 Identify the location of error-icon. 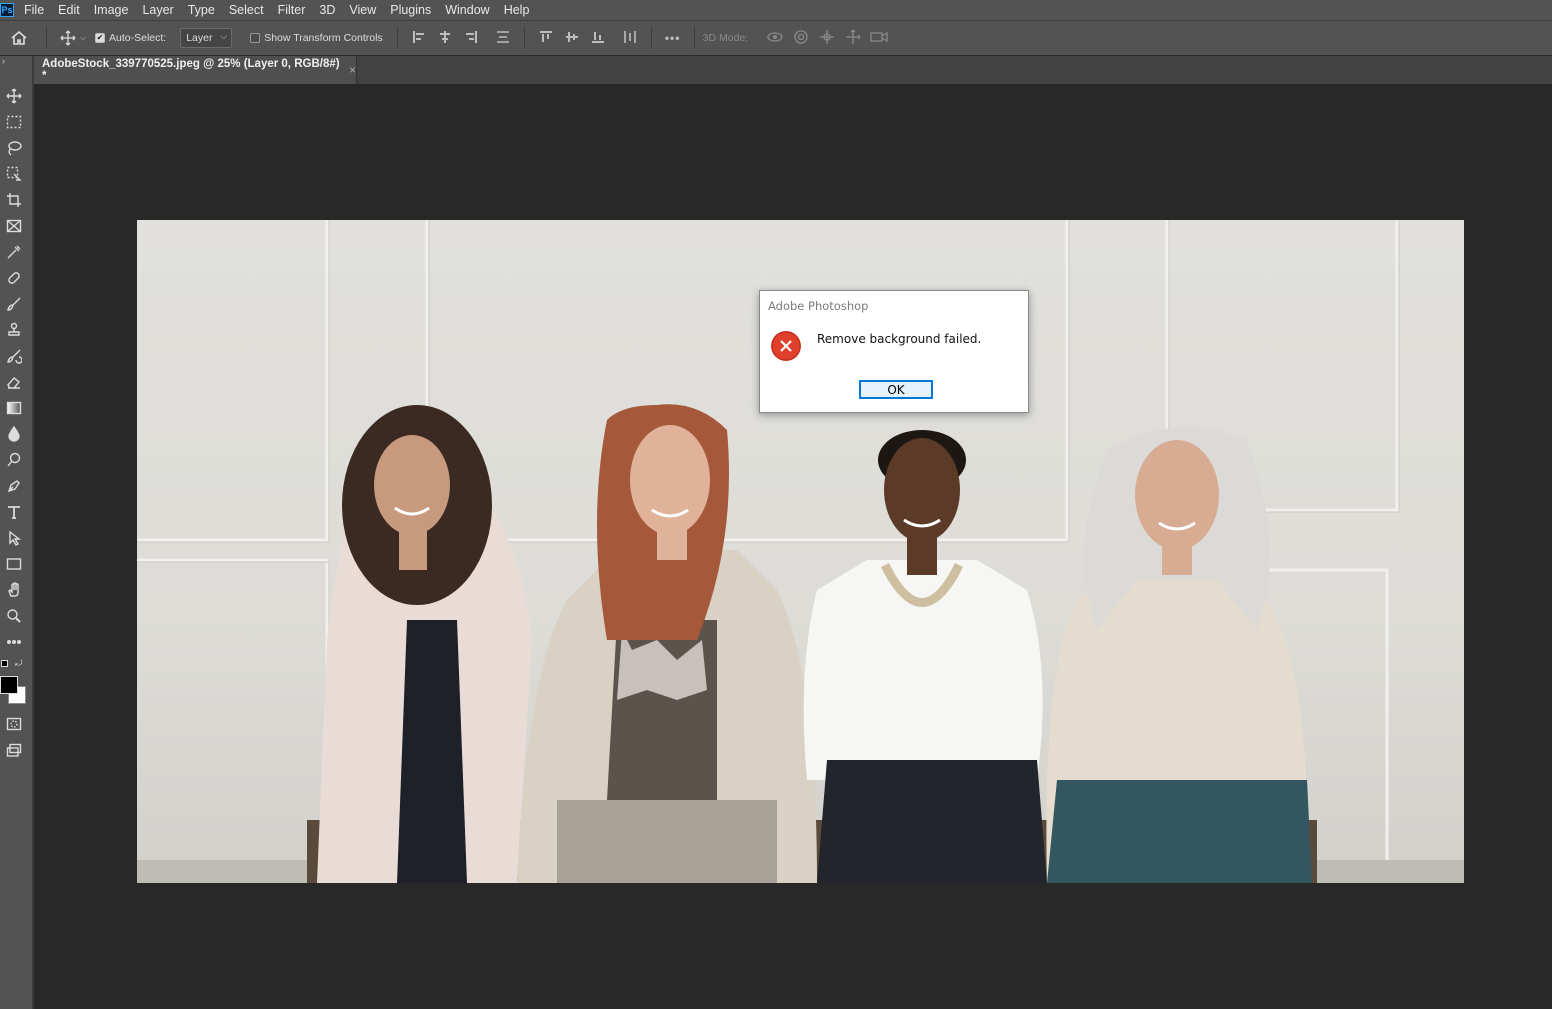
(786, 346).